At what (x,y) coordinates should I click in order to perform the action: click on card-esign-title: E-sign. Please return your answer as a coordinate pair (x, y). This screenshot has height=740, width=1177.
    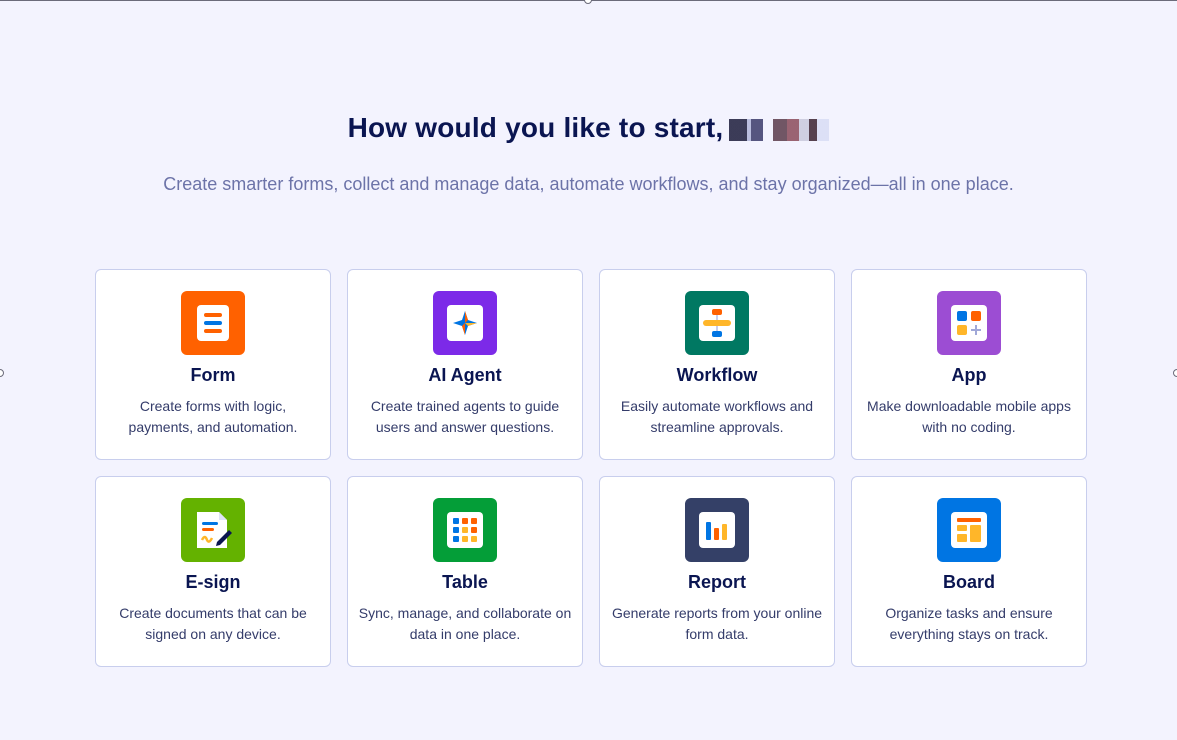
    Looking at the image, I should click on (213, 582).